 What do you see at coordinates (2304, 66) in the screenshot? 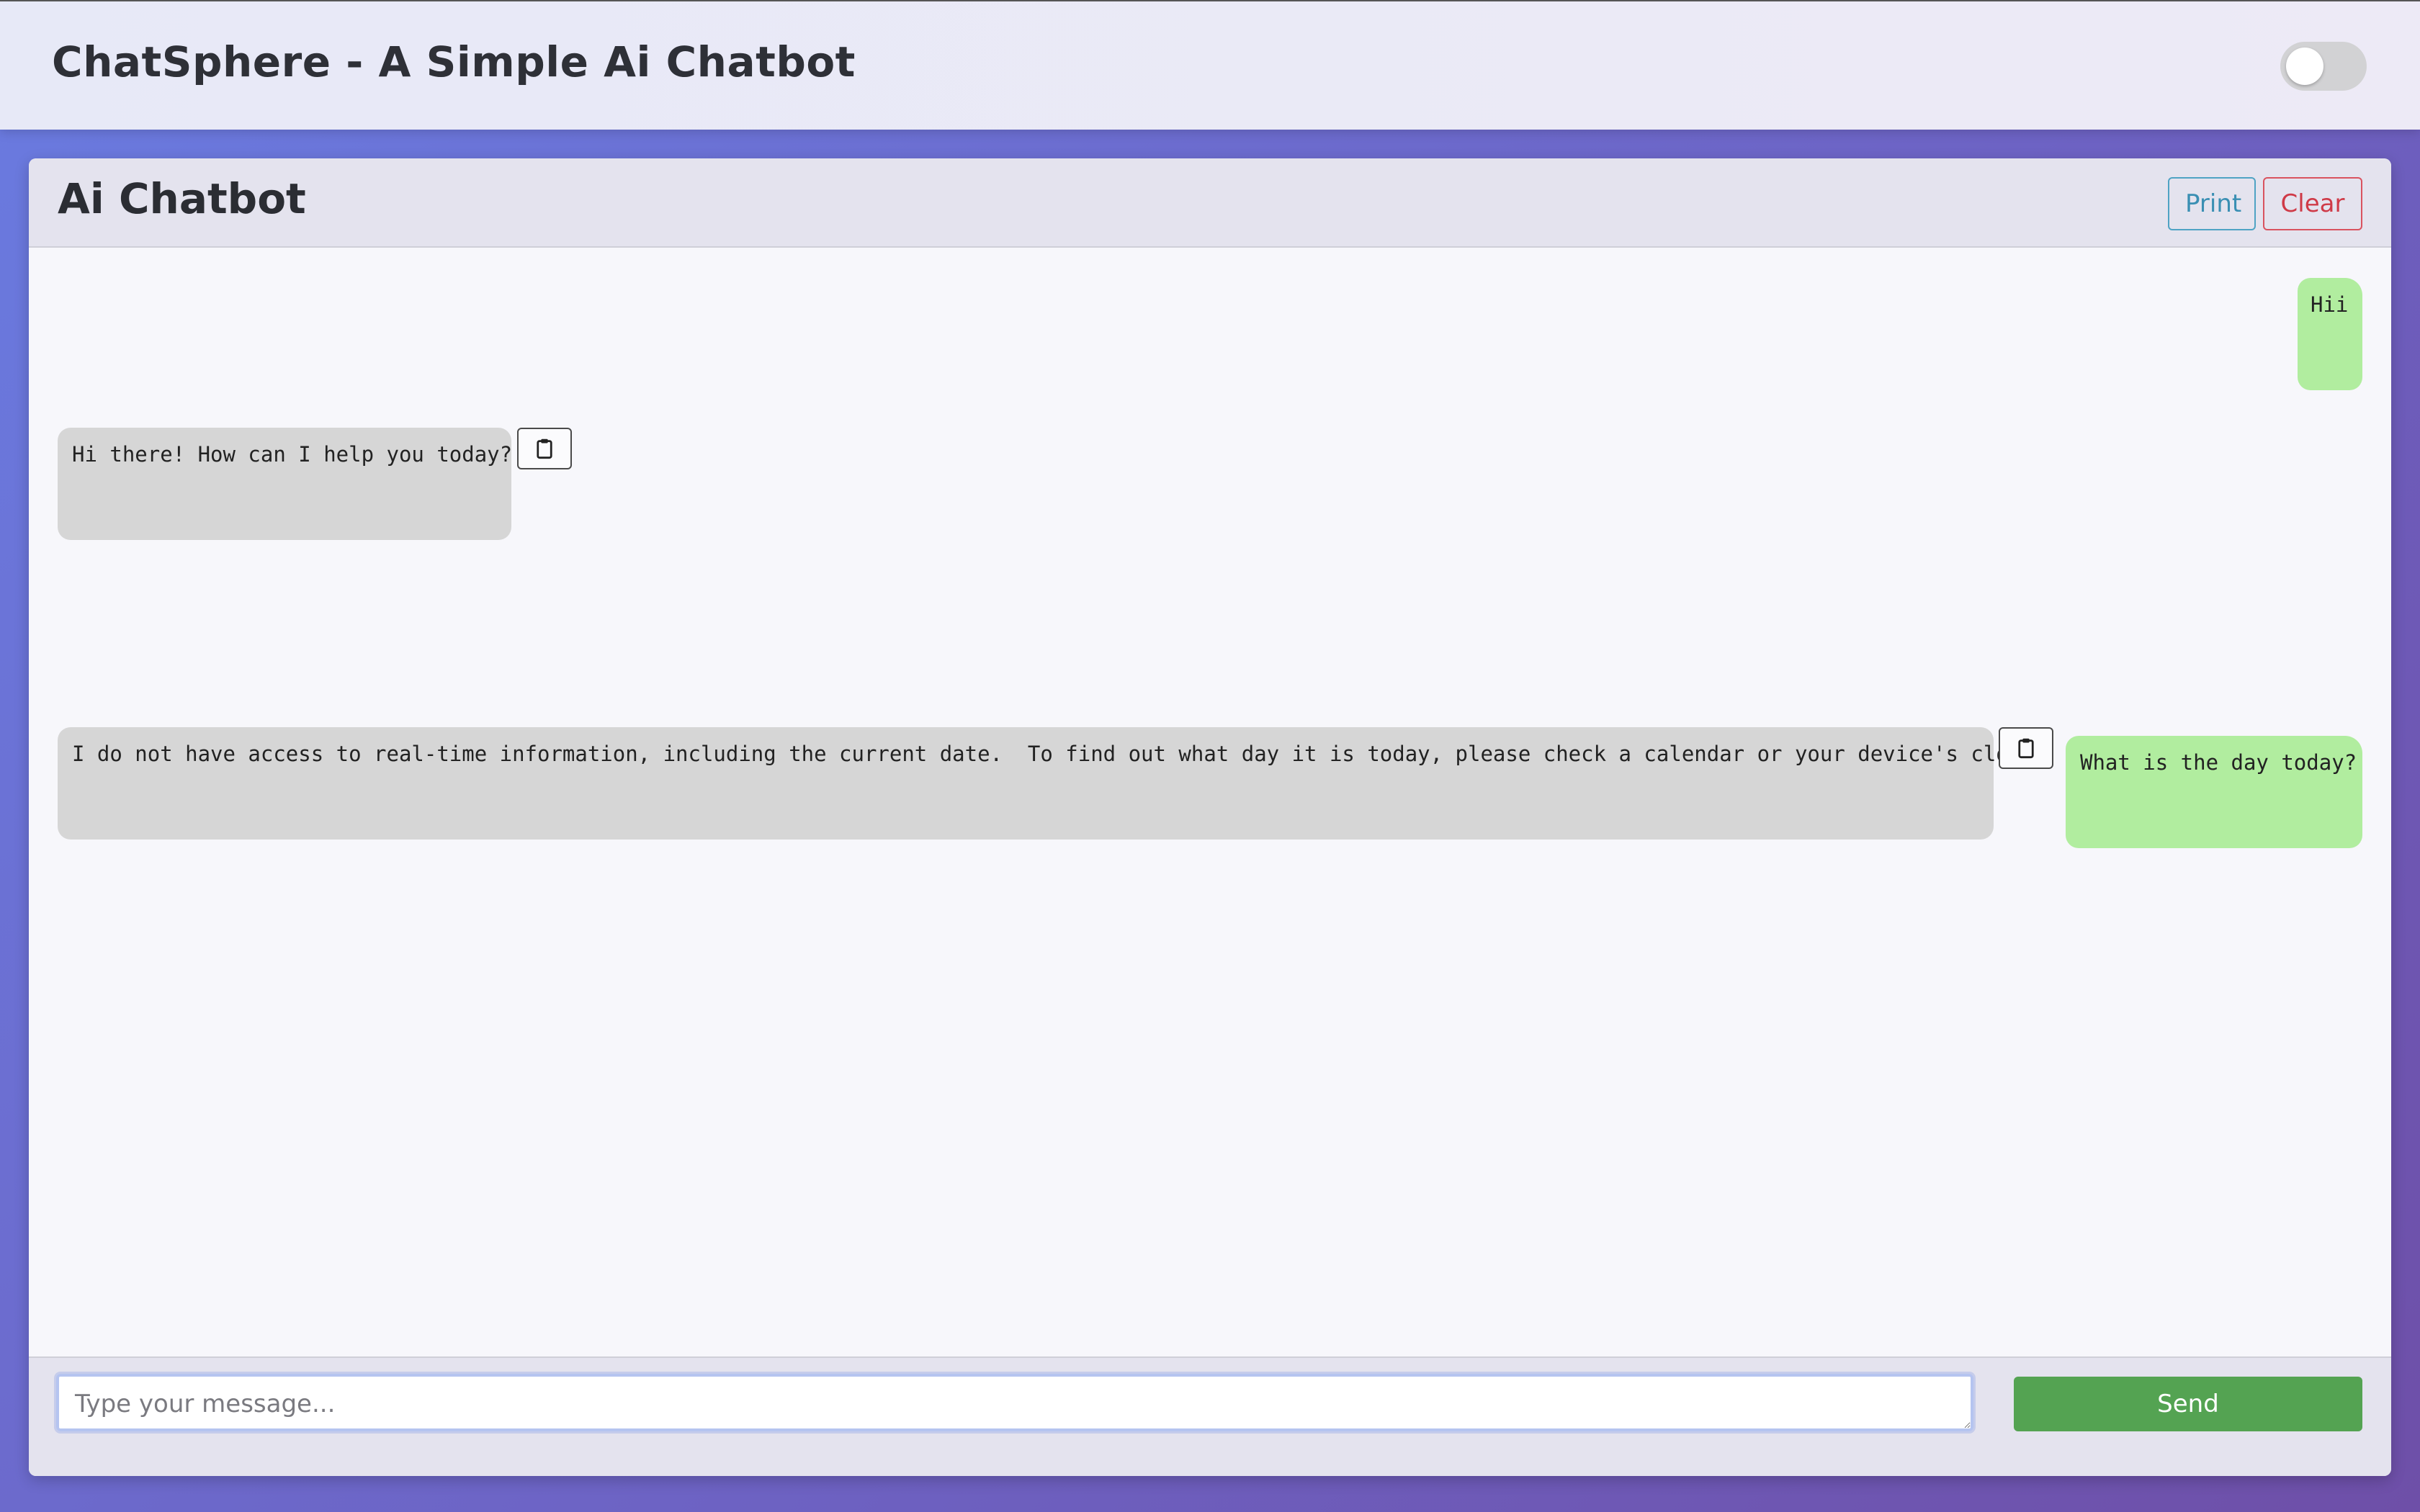
I see `toggle-knob` at bounding box center [2304, 66].